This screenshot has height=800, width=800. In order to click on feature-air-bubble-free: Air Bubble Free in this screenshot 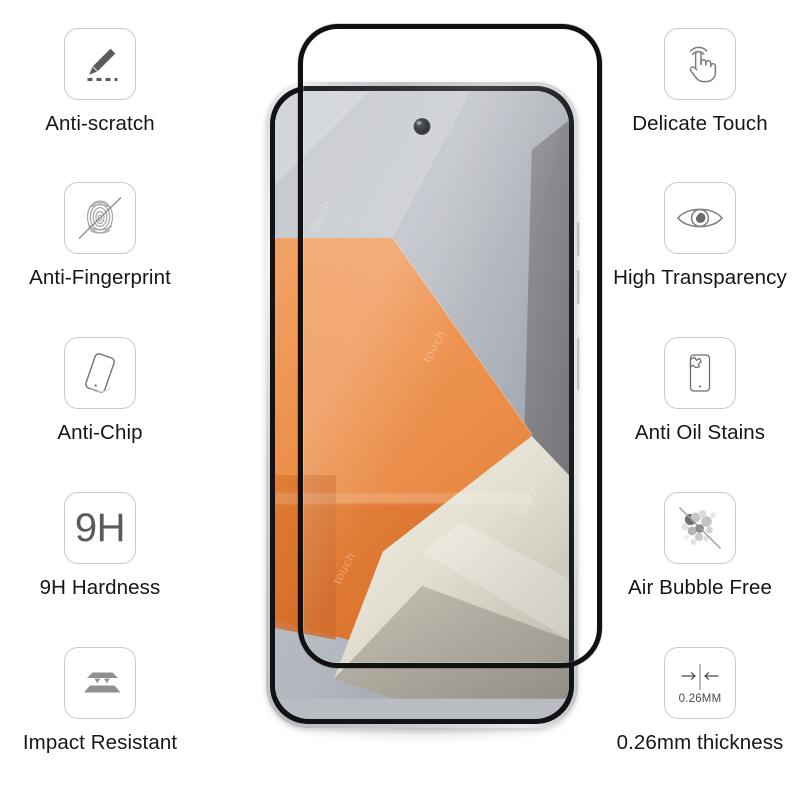, I will do `click(700, 546)`.